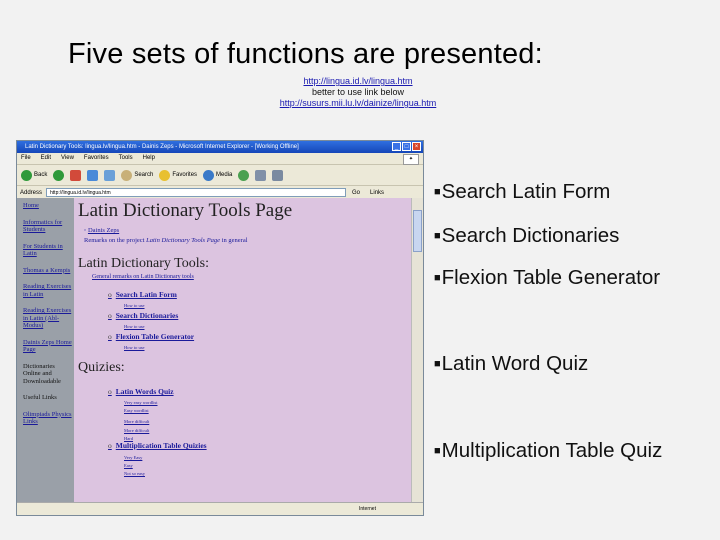 The height and width of the screenshot is (540, 720). What do you see at coordinates (76, 175) in the screenshot?
I see `stop-icon` at bounding box center [76, 175].